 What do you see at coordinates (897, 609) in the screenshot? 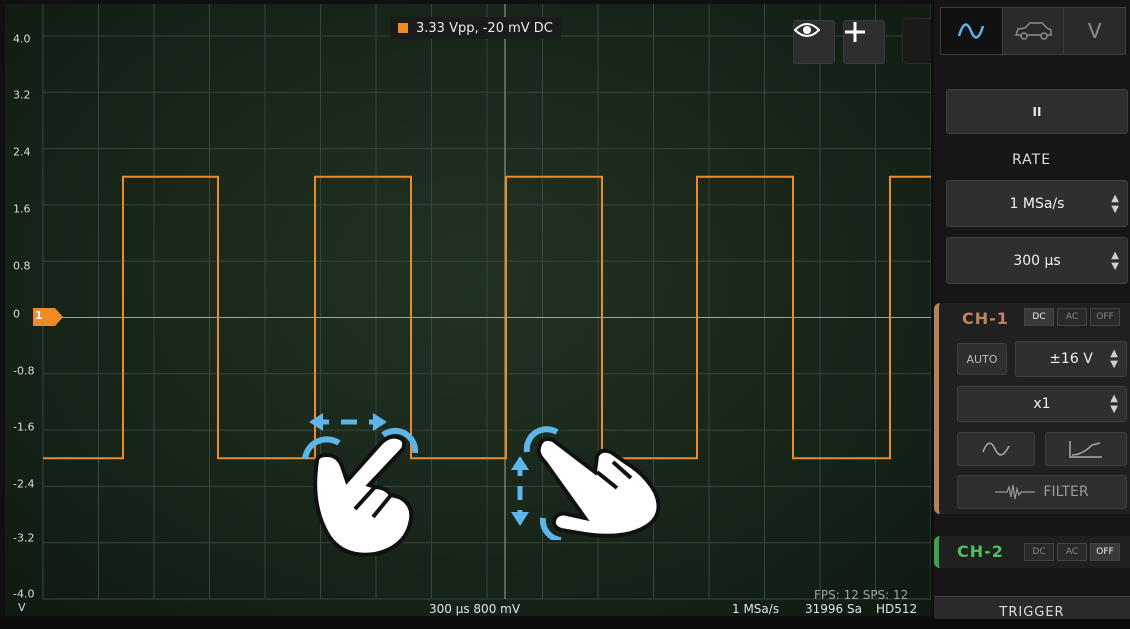
I see `mode-readout: HD512` at bounding box center [897, 609].